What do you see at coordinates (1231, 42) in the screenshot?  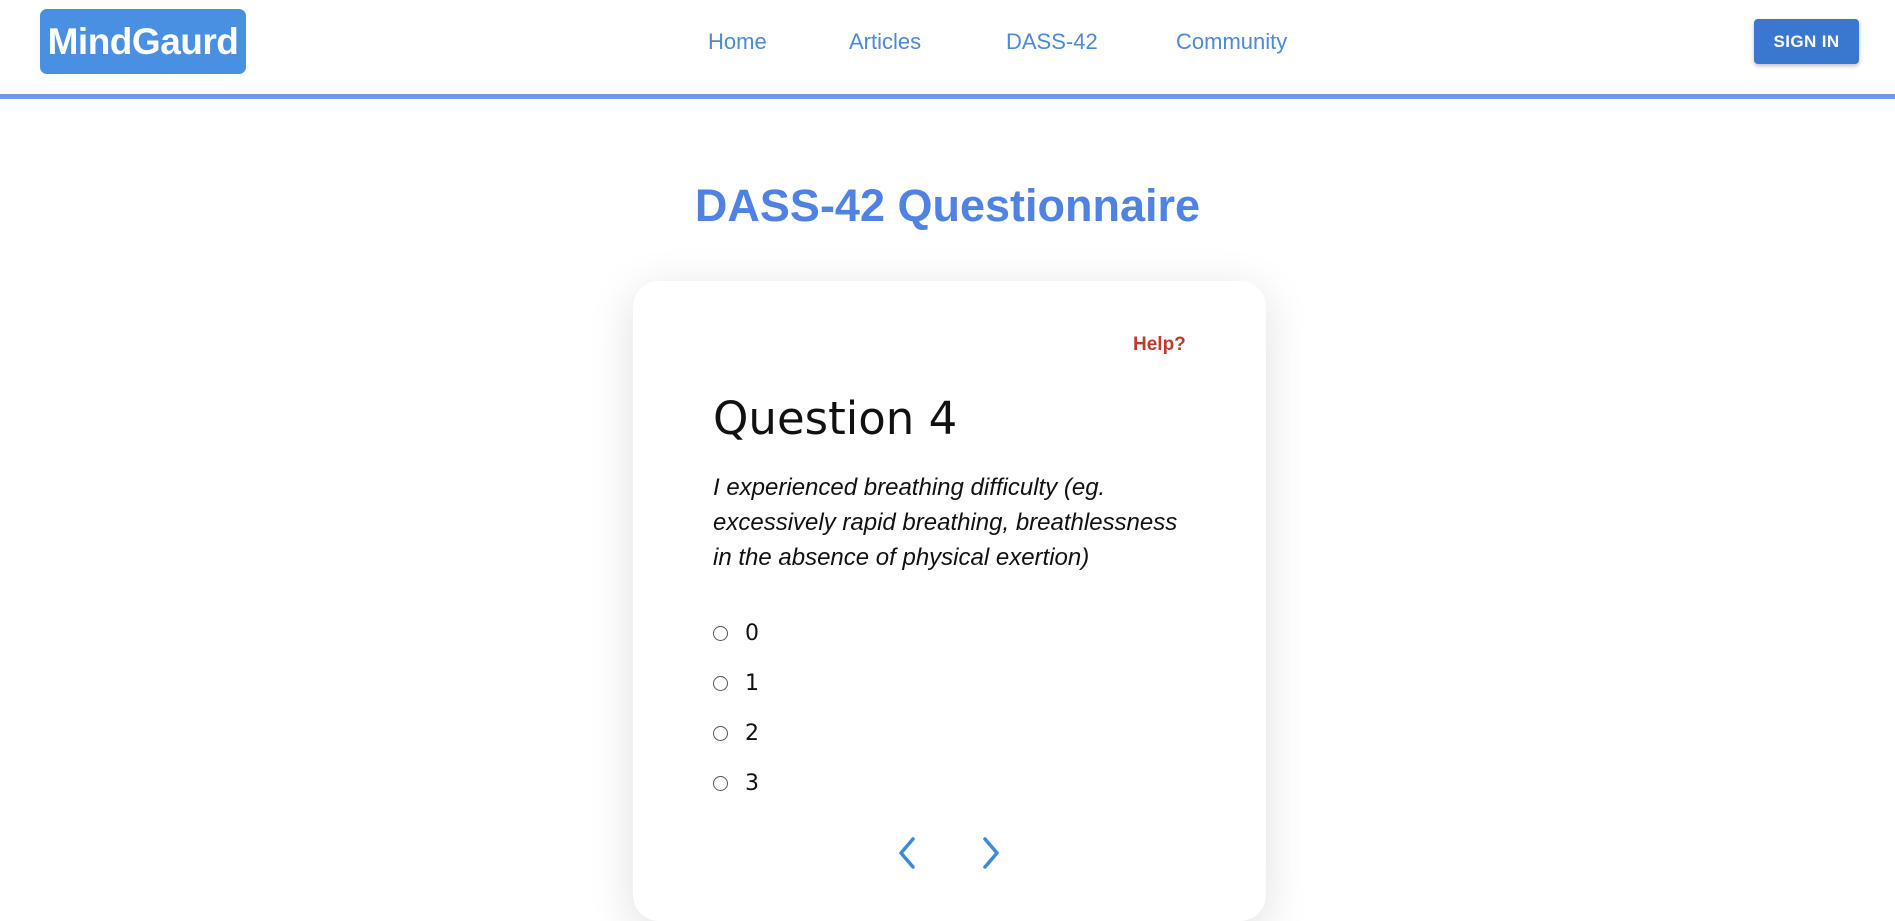 I see `nav-link-community: Community` at bounding box center [1231, 42].